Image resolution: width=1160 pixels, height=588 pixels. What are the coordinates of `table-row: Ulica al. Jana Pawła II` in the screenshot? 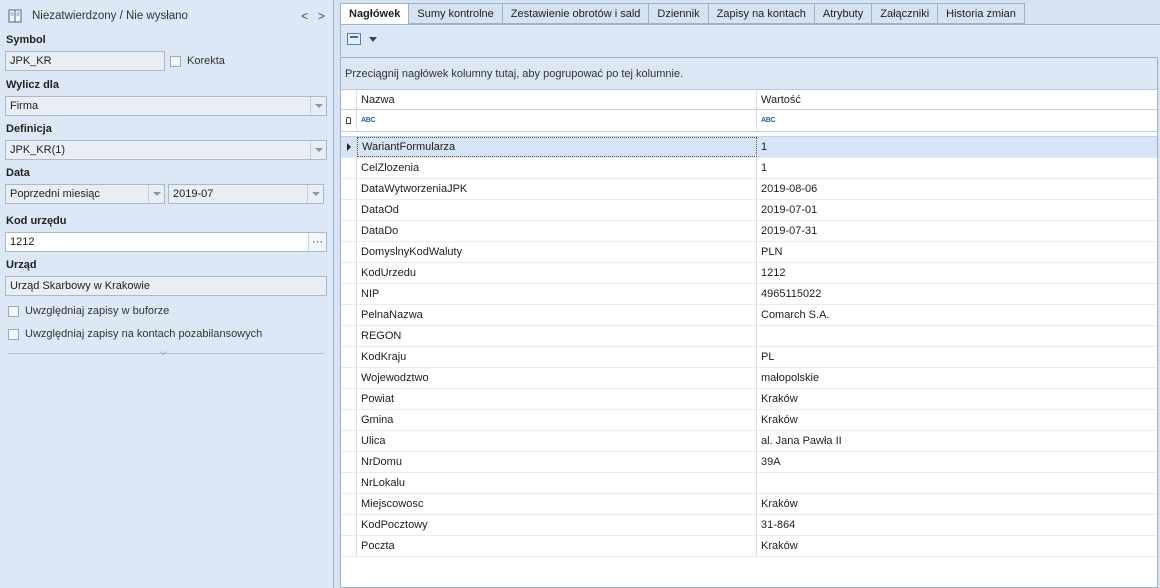 It's located at (749, 441).